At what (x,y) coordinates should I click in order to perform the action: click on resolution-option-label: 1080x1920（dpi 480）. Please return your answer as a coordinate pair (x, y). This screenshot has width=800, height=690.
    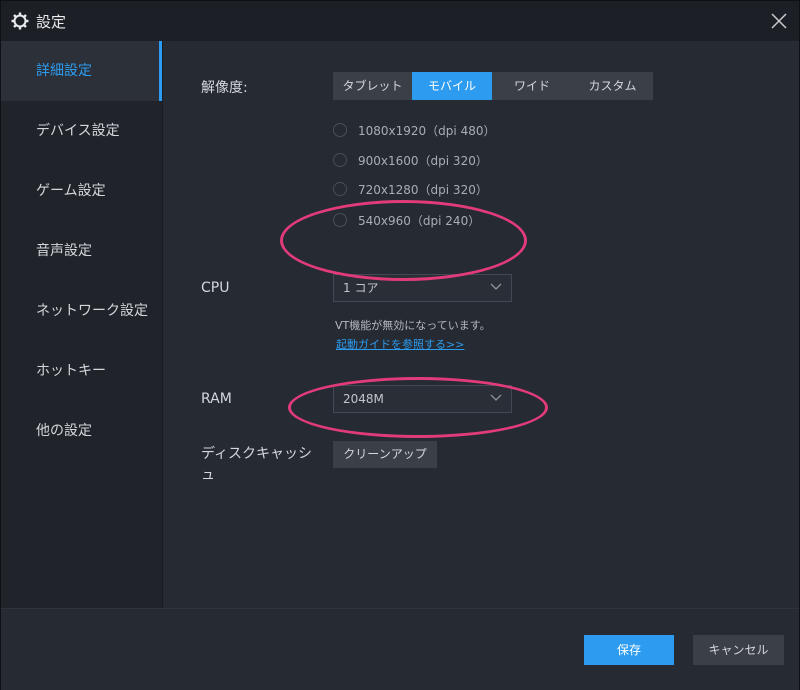
    Looking at the image, I should click on (427, 130).